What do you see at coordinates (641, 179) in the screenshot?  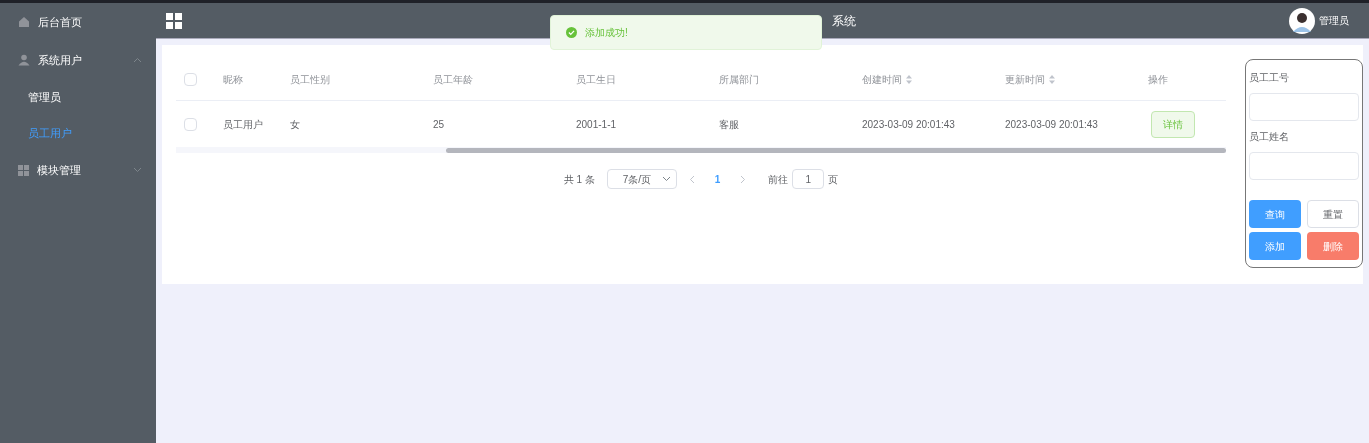 I see `page-size-select: 7条/页` at bounding box center [641, 179].